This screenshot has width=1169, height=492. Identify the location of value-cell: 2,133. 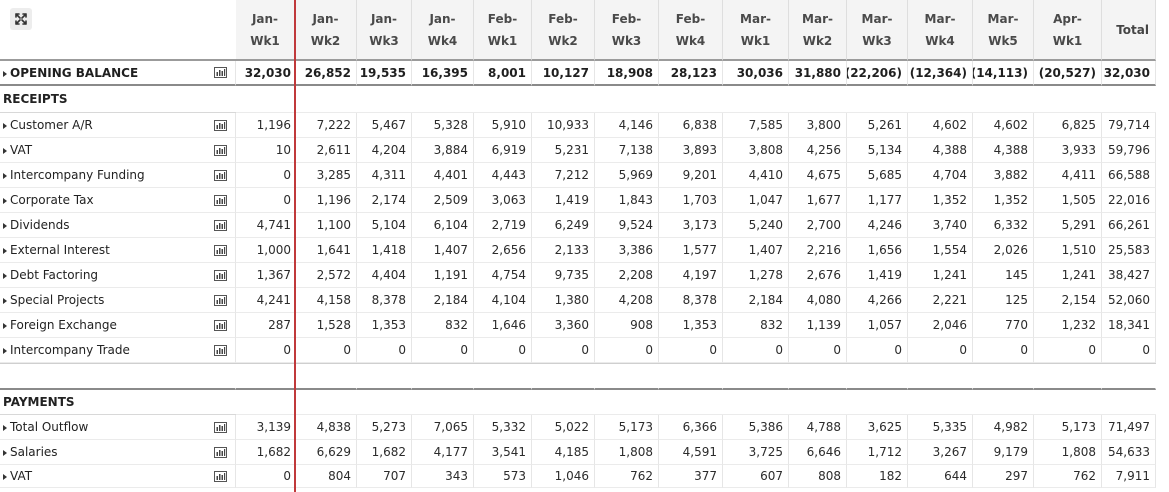
(563, 250).